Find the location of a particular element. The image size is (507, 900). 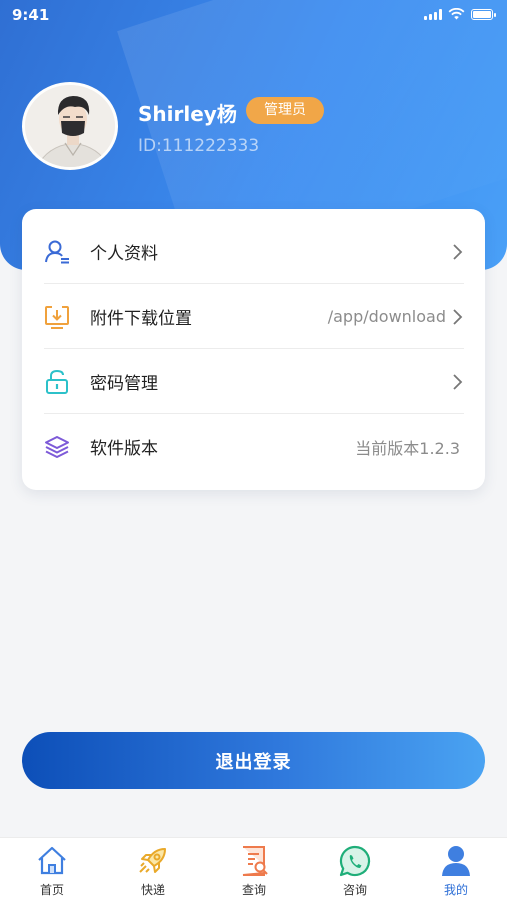

menu-item-version: 软件版本 当前版本1.2.3 is located at coordinates (254, 446).